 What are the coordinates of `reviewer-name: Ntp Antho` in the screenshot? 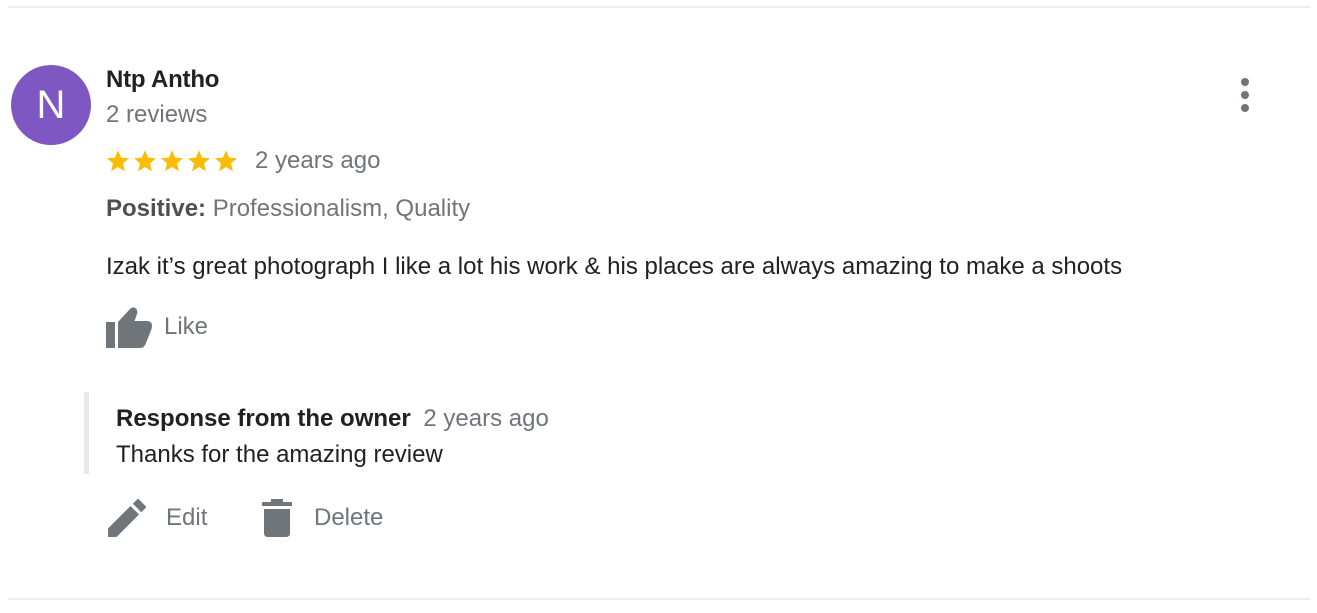 It's located at (162, 80).